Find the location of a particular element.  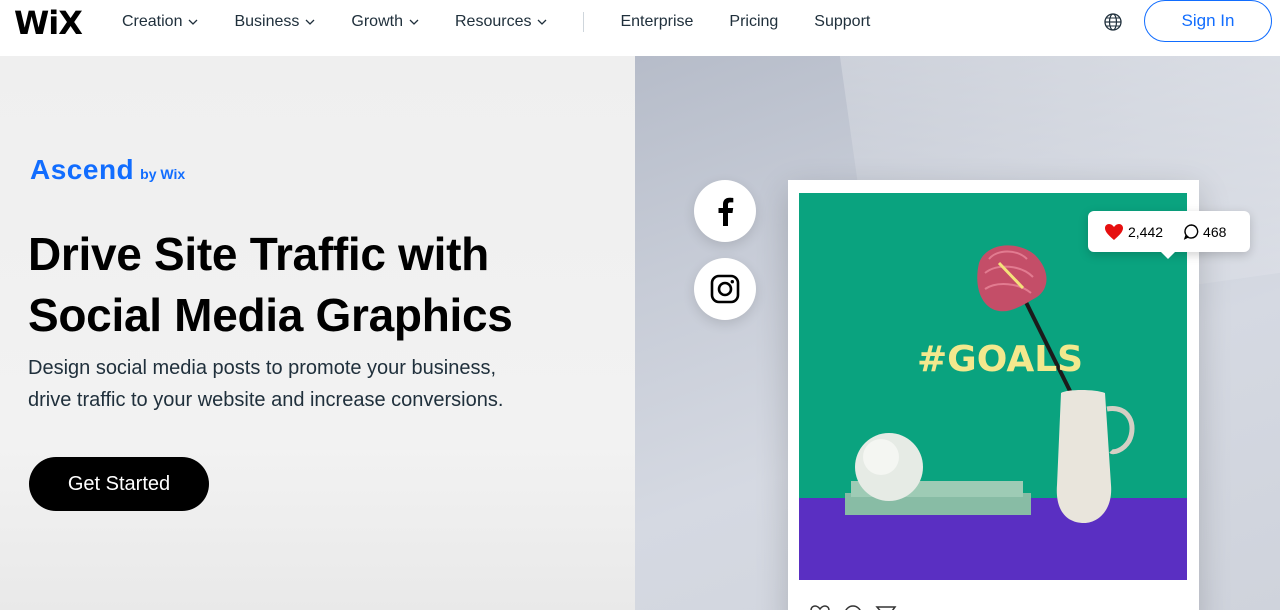

nav-item-growth: Growth is located at coordinates (385, 22).